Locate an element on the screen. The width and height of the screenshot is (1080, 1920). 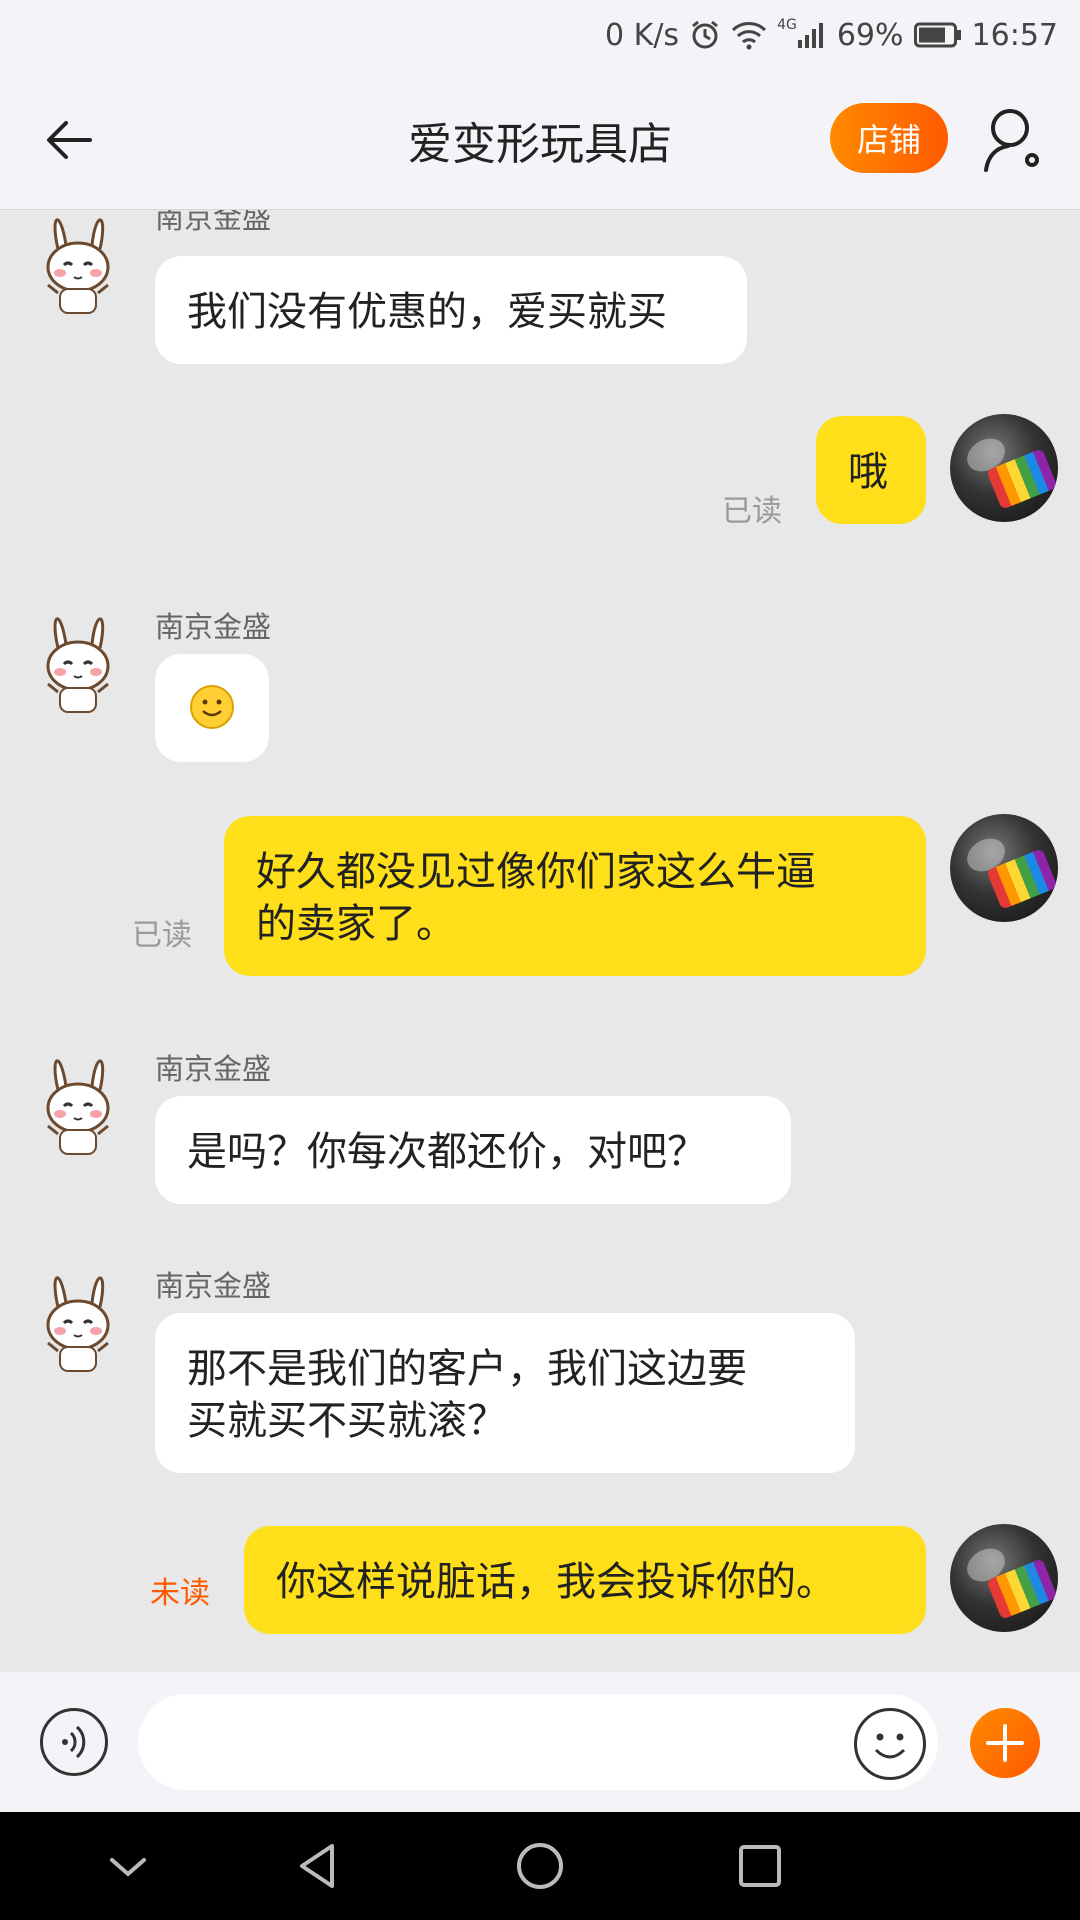
chat-header: 爱变形玩具店 店铺 is located at coordinates (540, 140).